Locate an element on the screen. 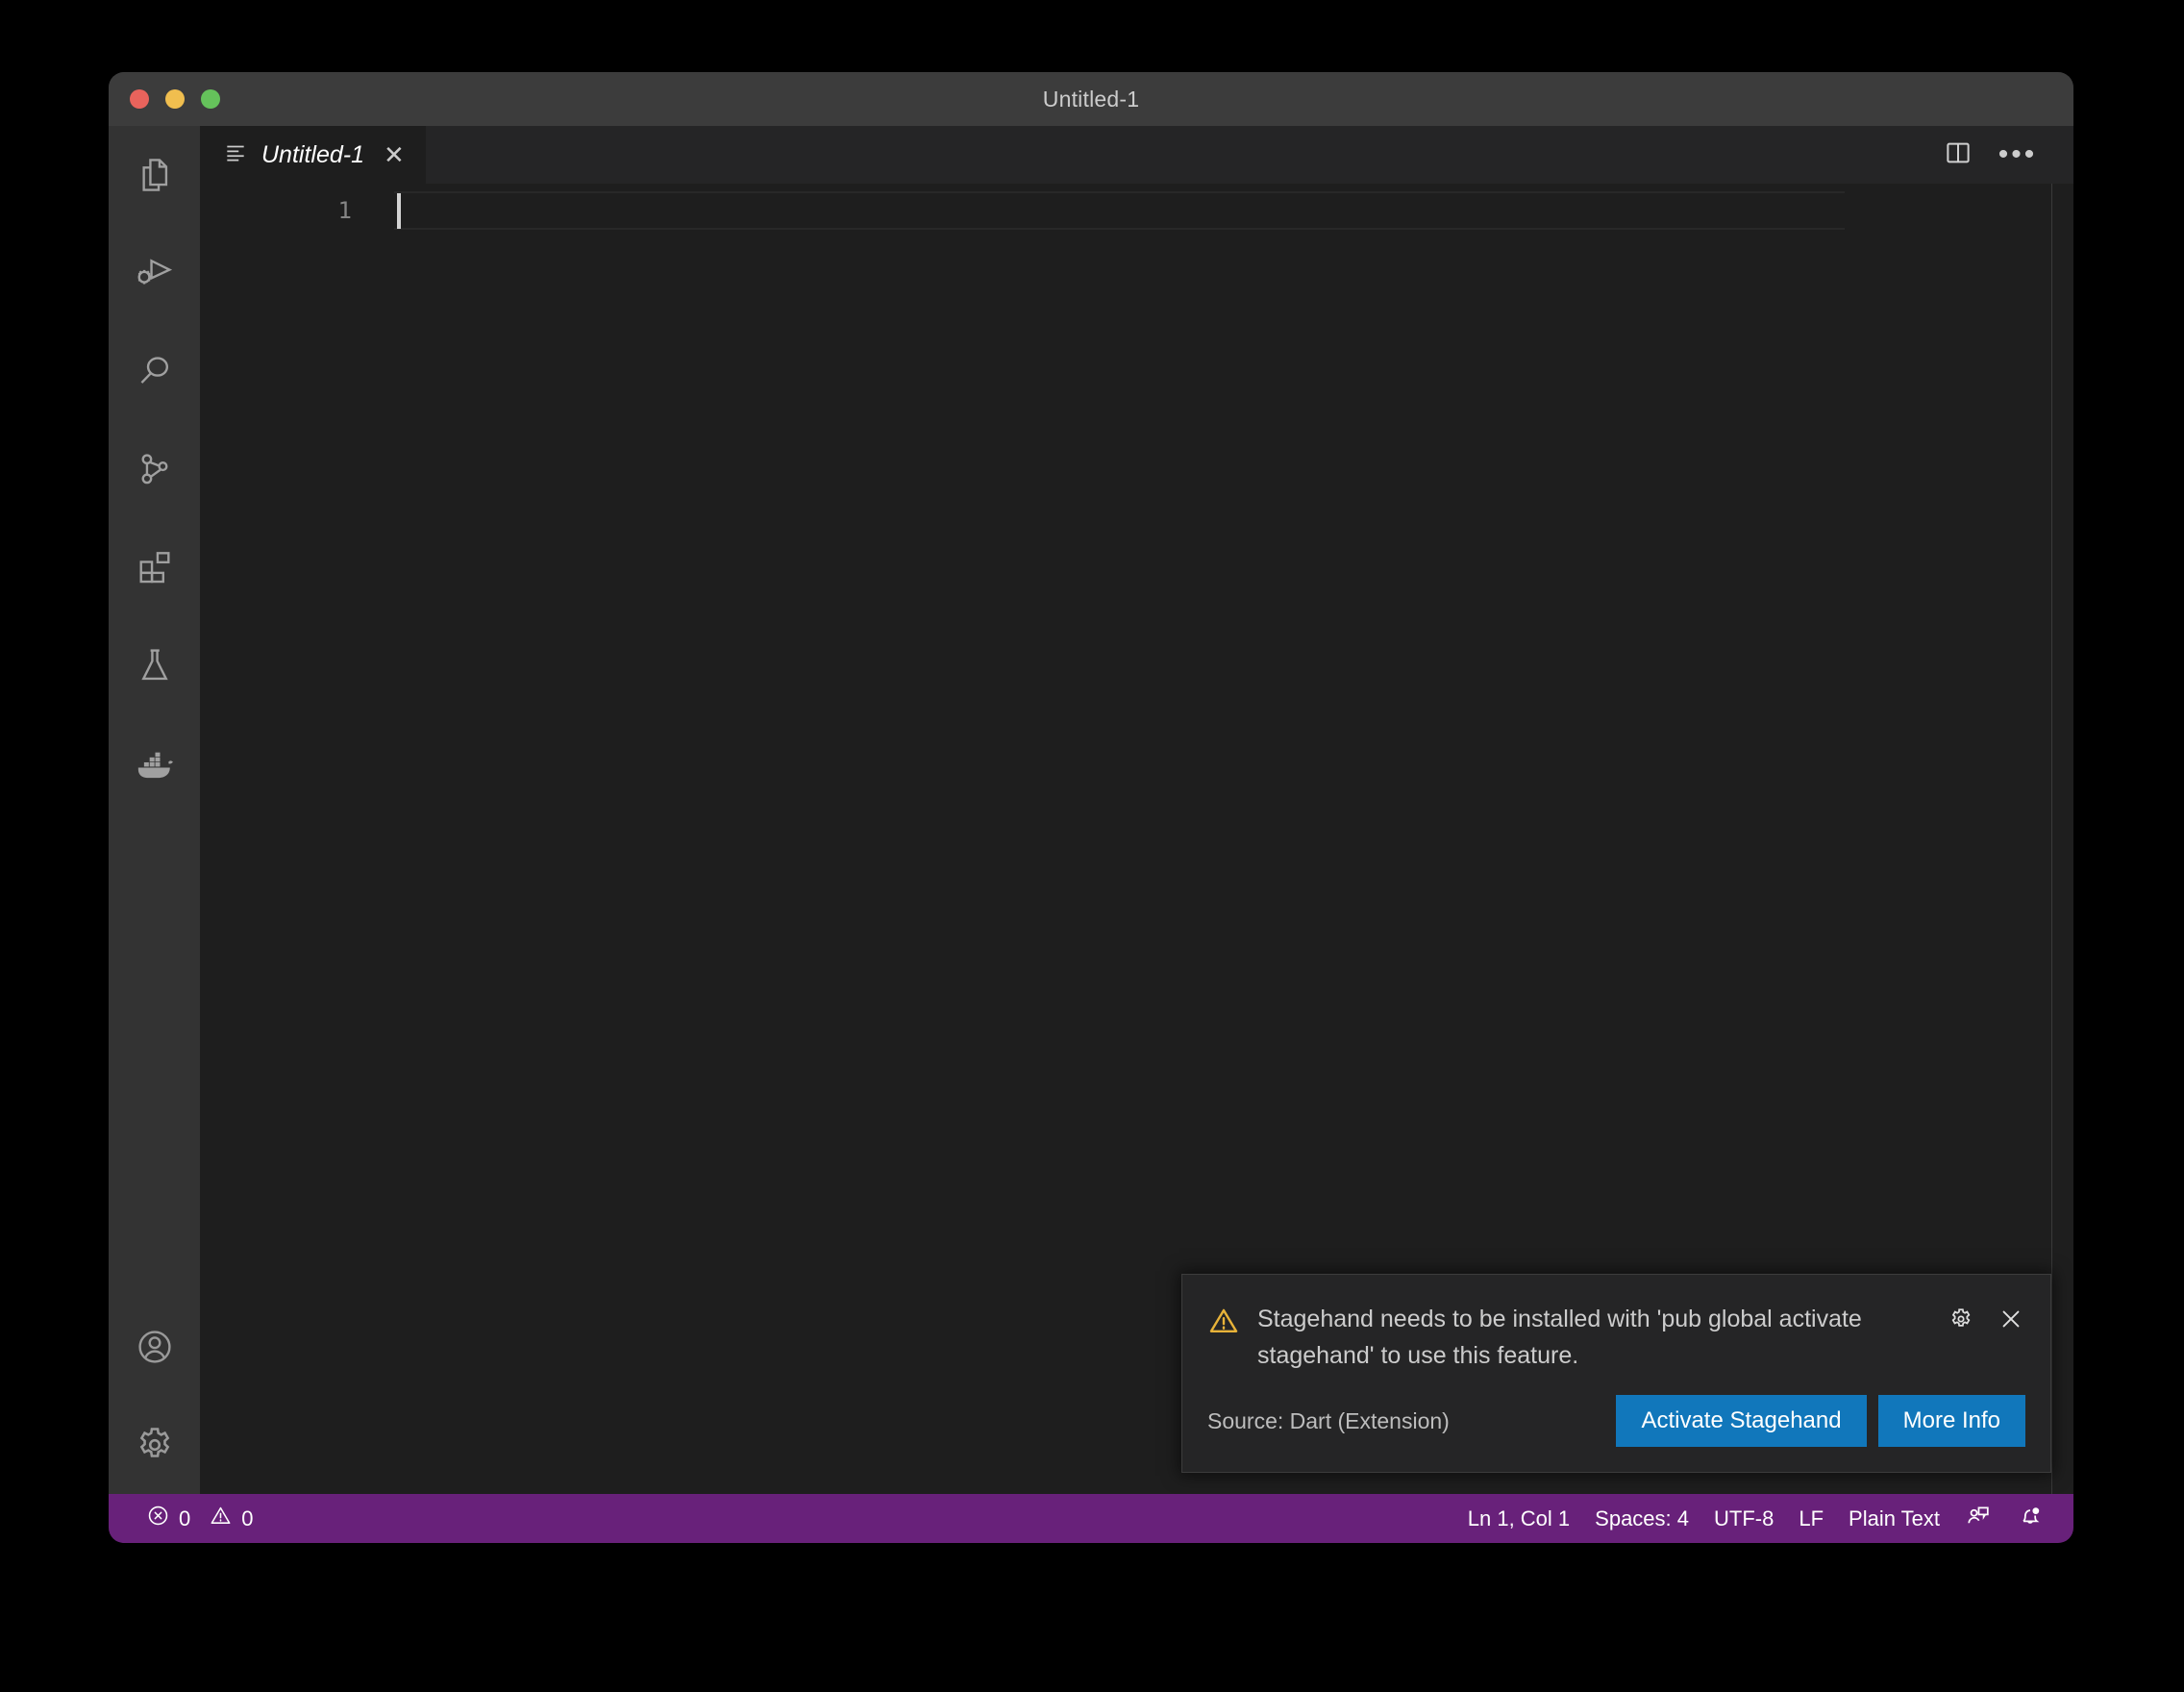 The height and width of the screenshot is (1692, 2184). status-problems: 0 0 is located at coordinates (200, 1518).